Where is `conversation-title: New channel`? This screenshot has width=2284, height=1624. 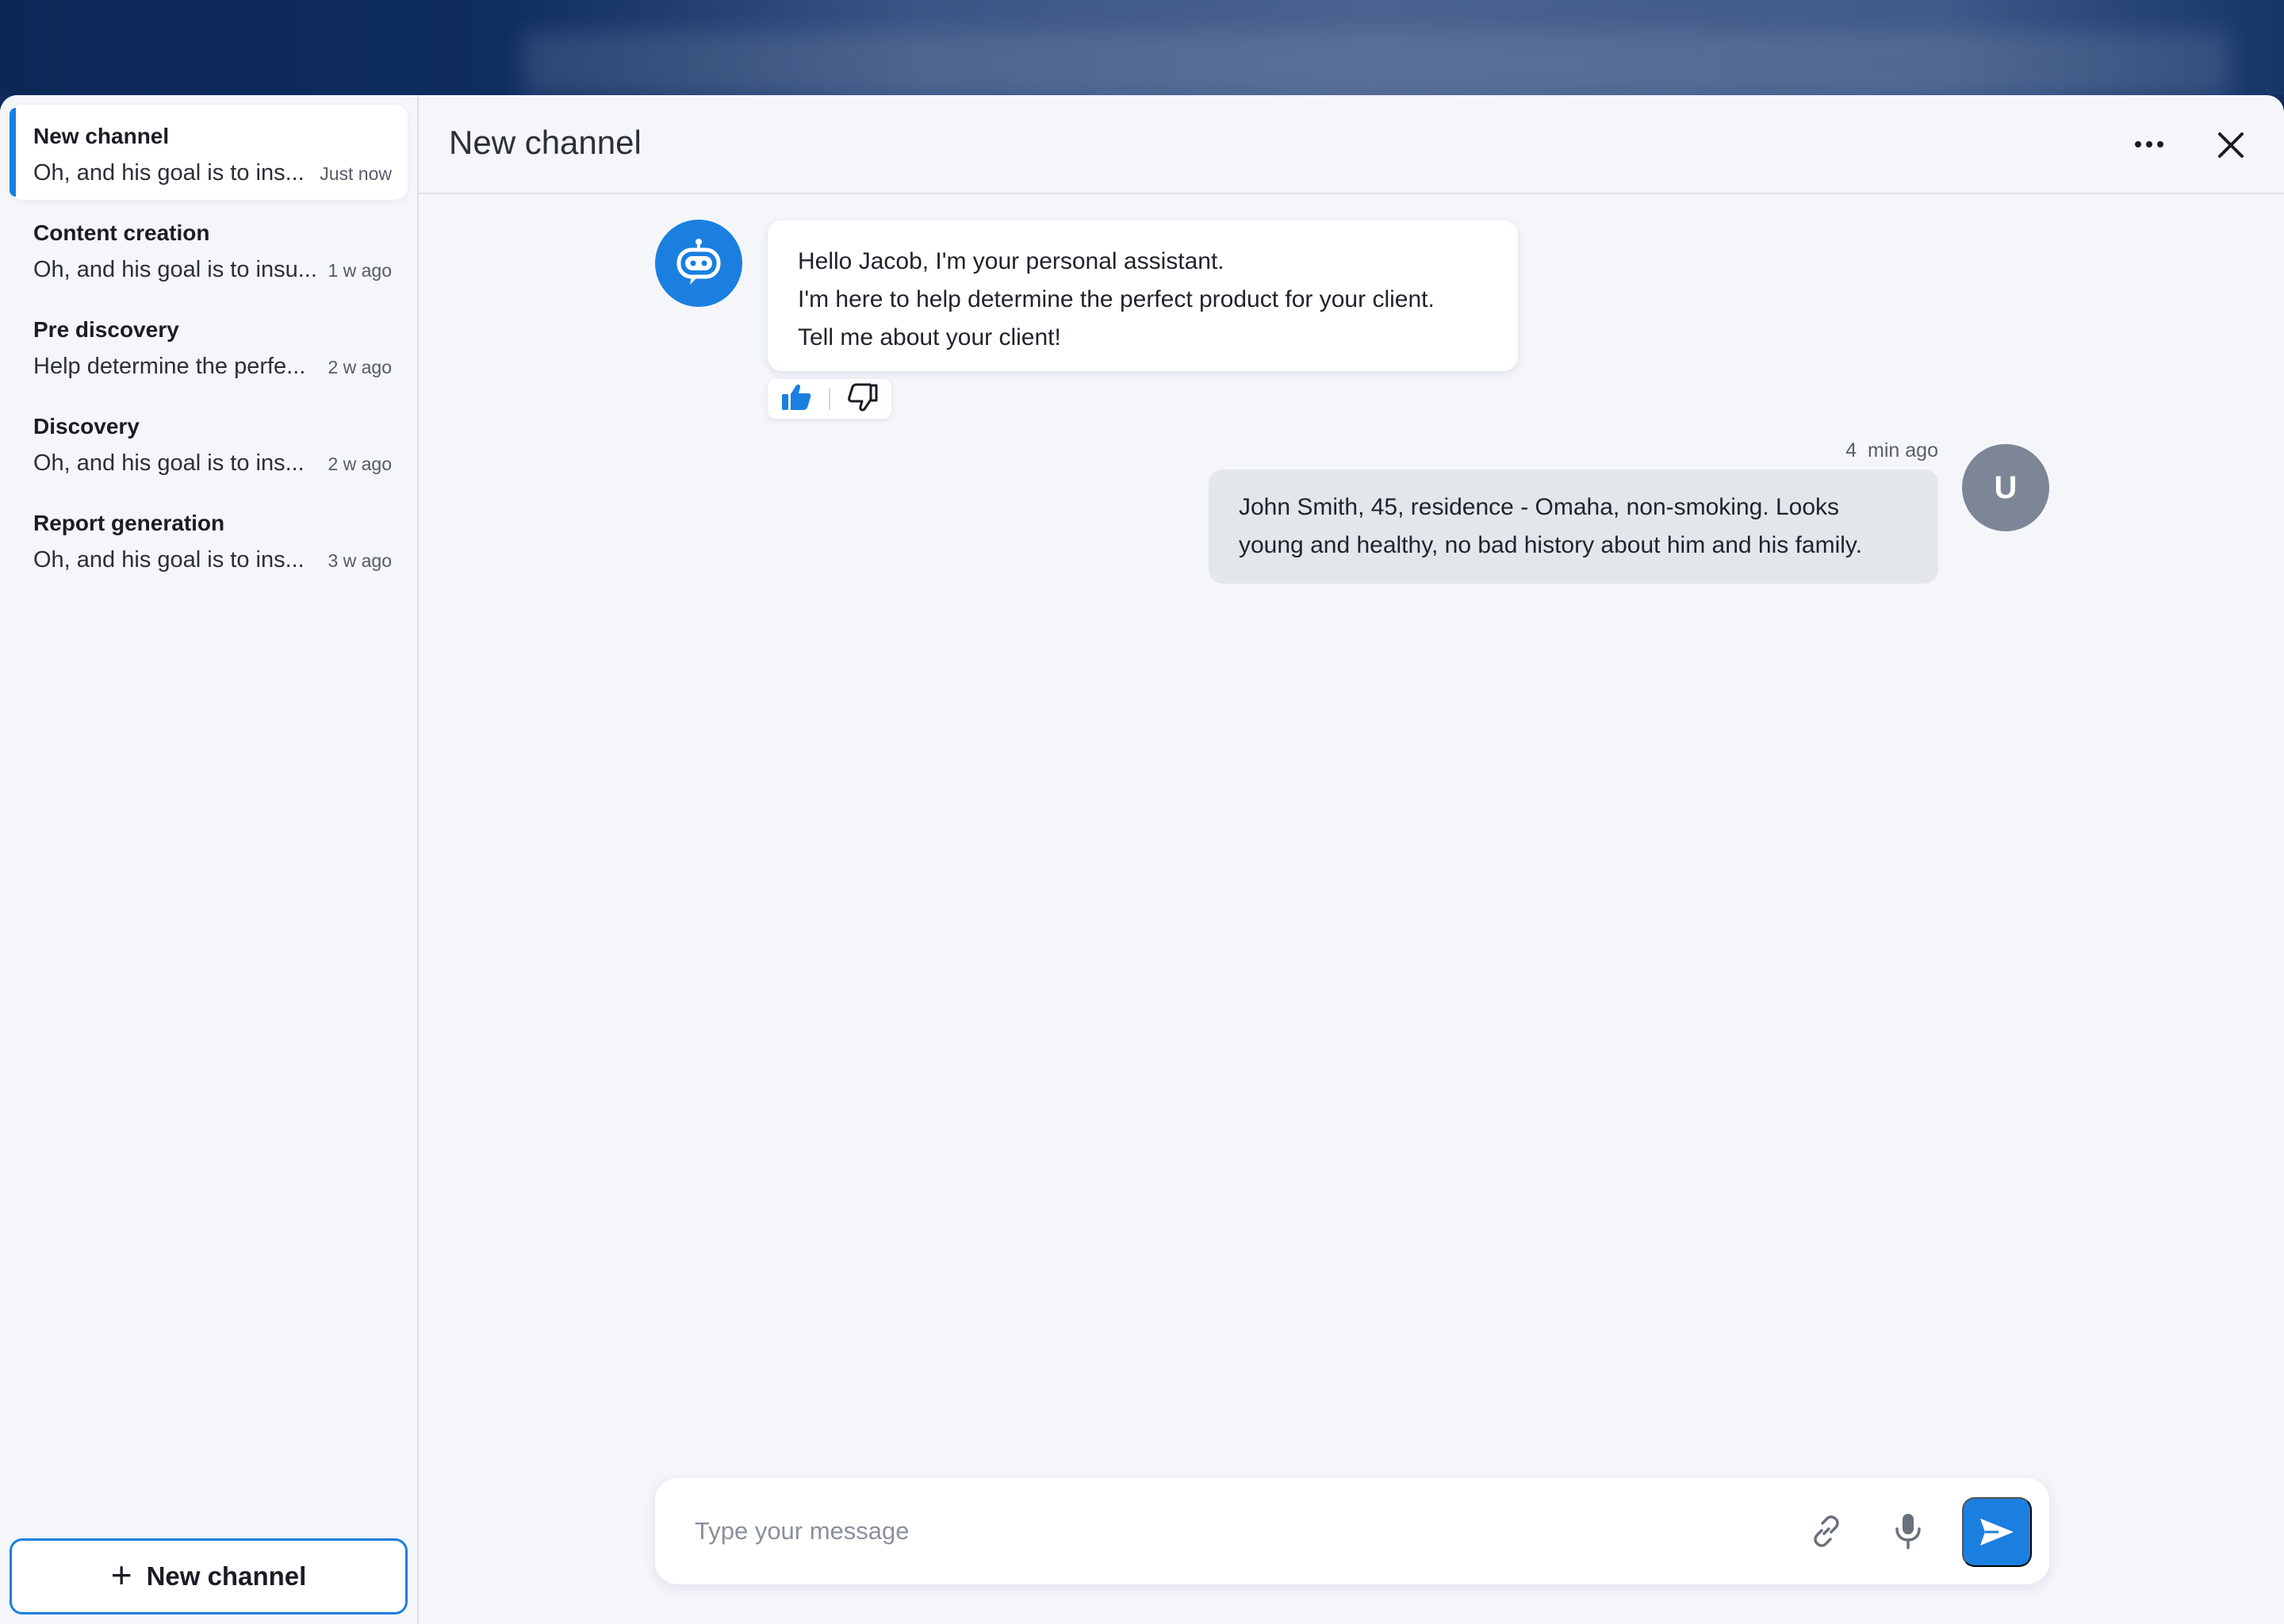 conversation-title: New channel is located at coordinates (101, 136).